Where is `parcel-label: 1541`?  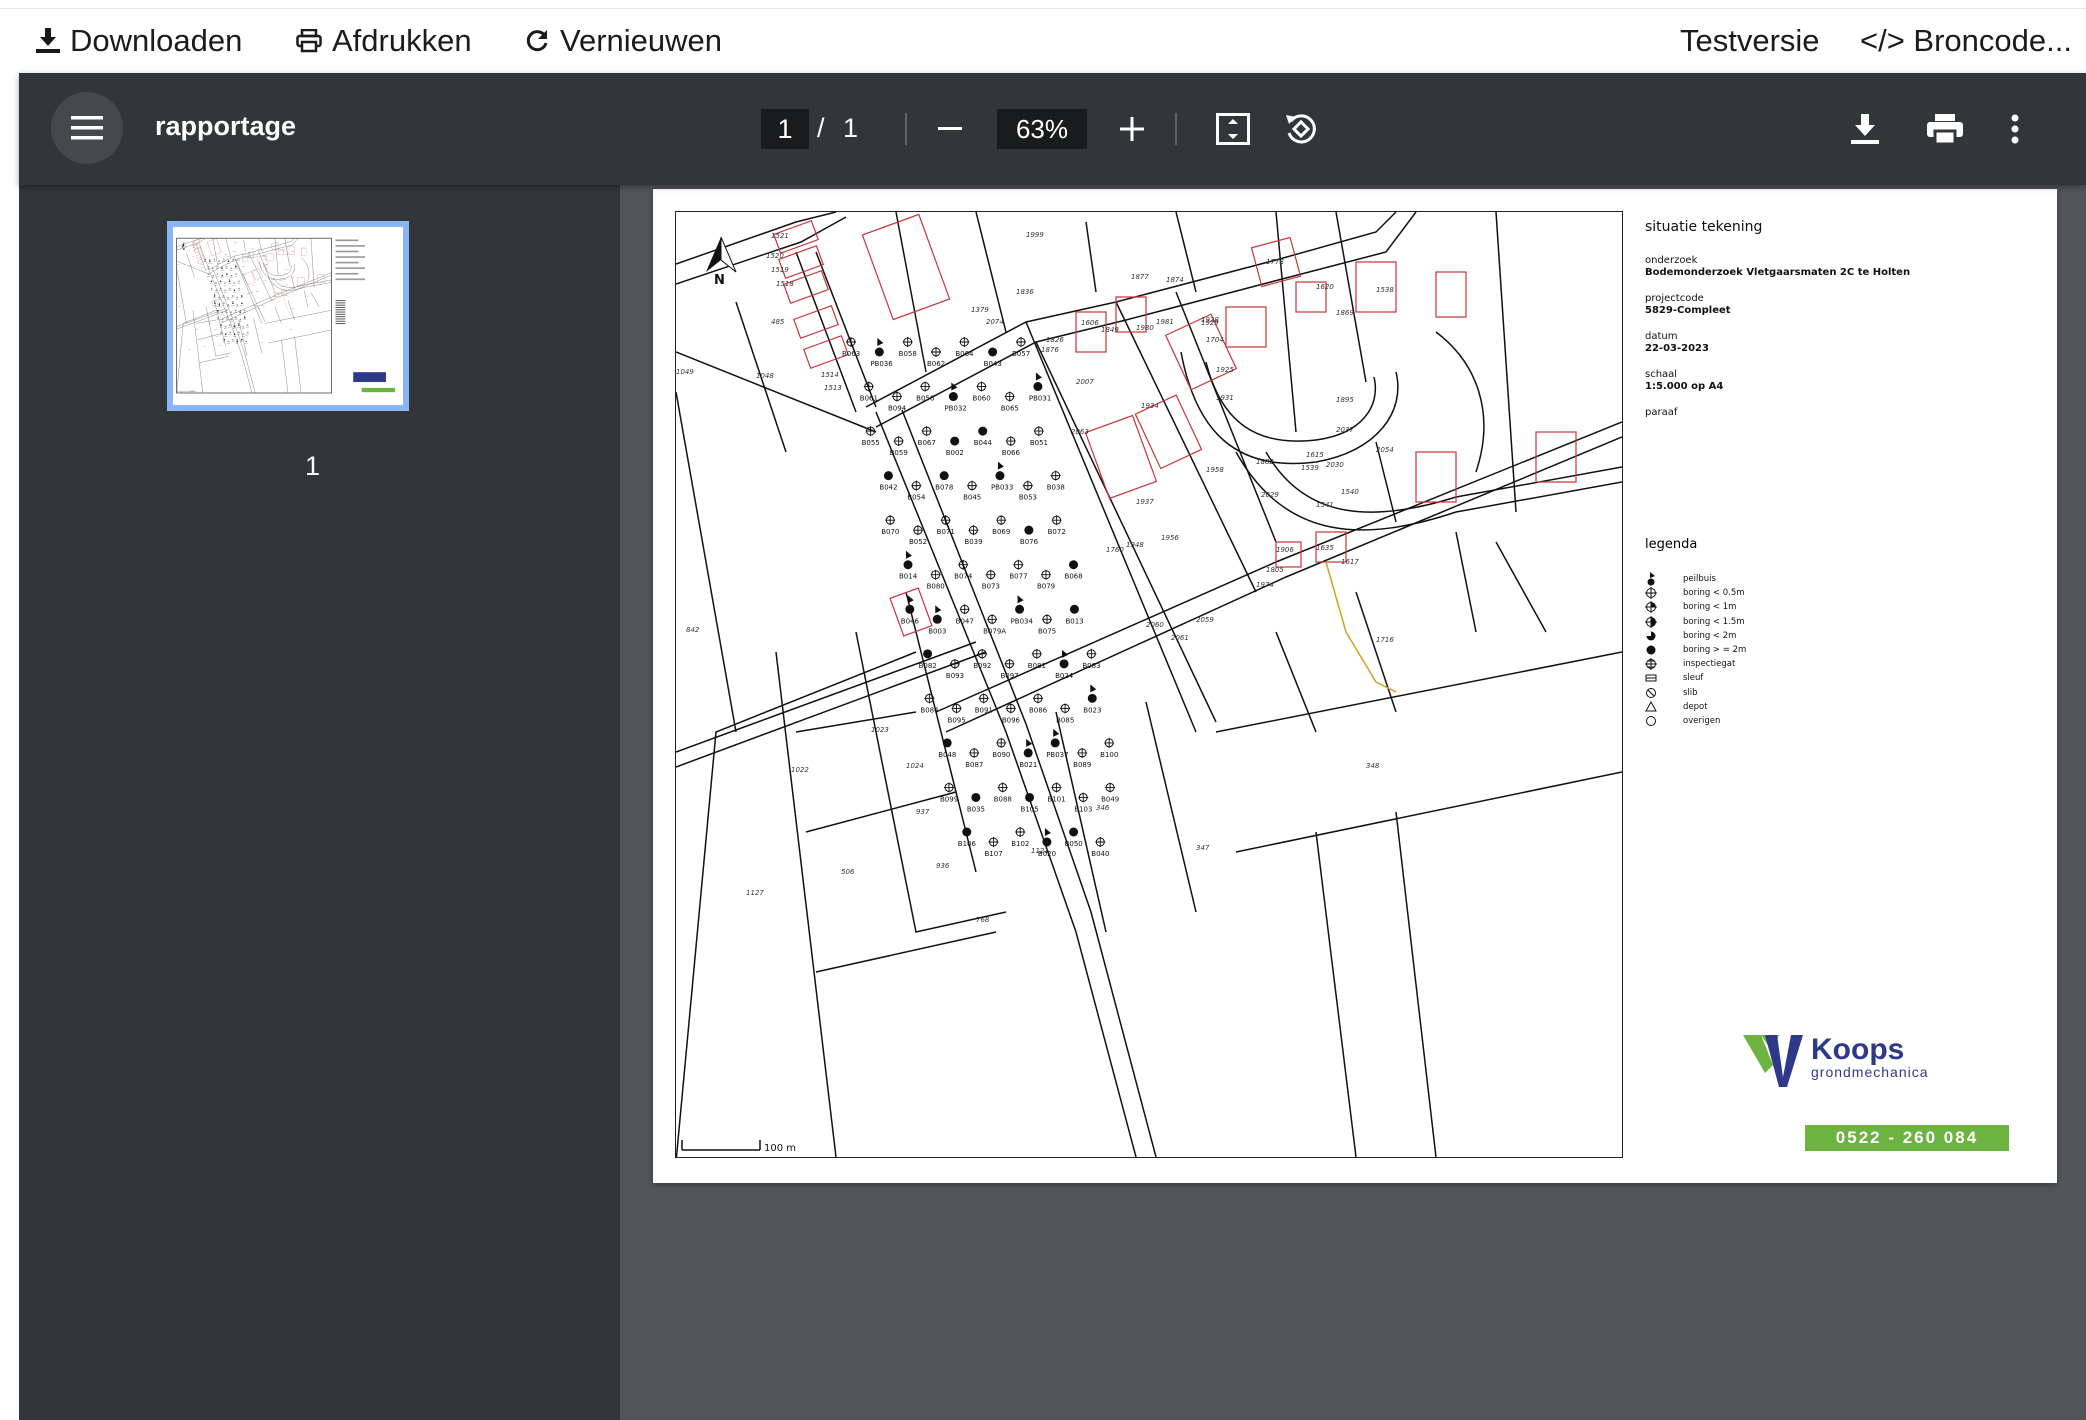 parcel-label: 1541 is located at coordinates (1325, 505).